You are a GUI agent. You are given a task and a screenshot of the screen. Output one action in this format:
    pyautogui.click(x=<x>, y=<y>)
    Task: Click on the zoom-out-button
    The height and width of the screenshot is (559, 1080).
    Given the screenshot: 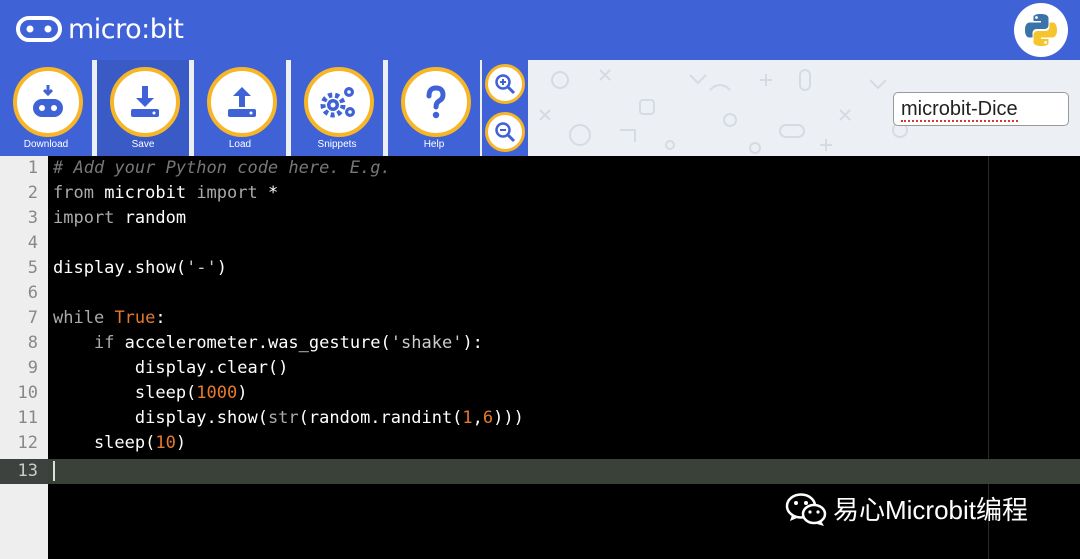 What is the action you would take?
    pyautogui.click(x=505, y=132)
    